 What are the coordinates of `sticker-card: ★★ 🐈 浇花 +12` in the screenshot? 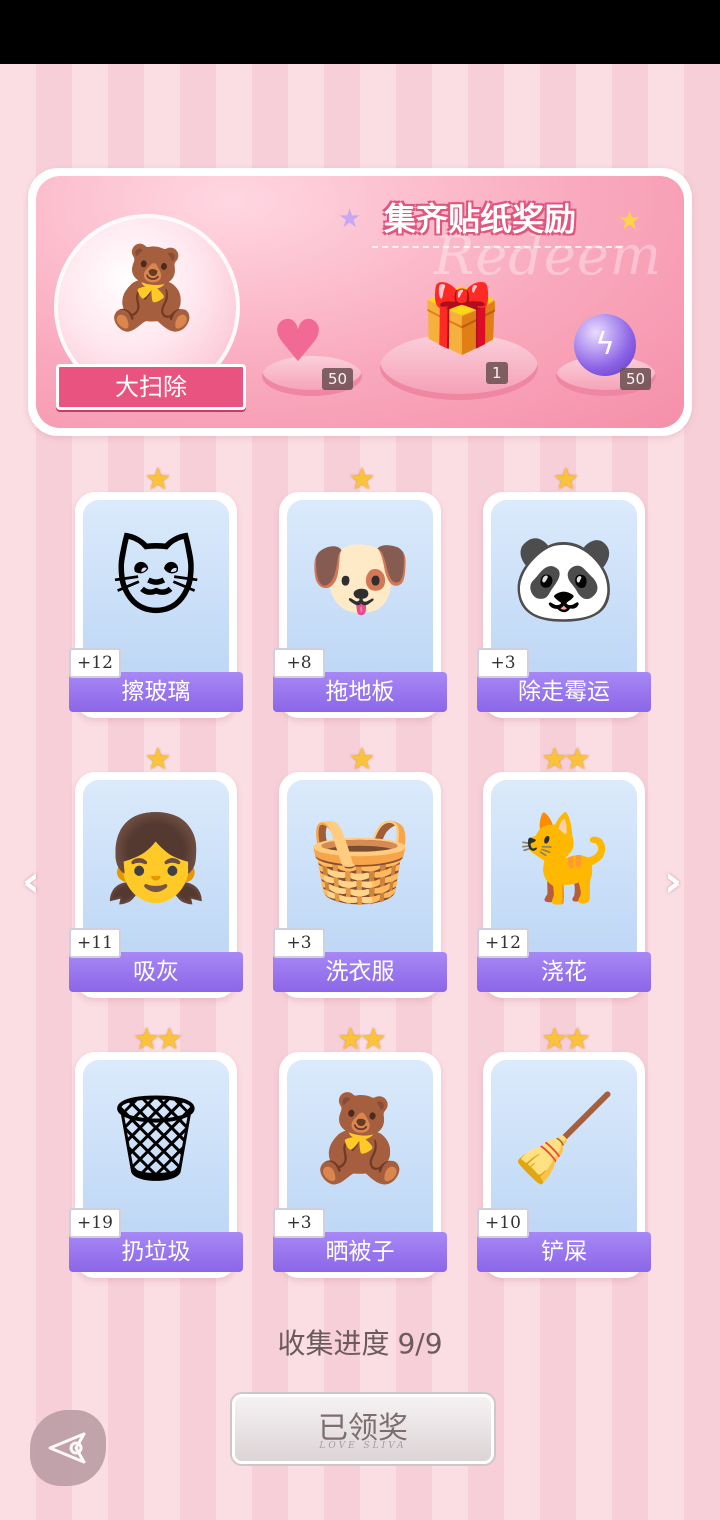 It's located at (564, 870).